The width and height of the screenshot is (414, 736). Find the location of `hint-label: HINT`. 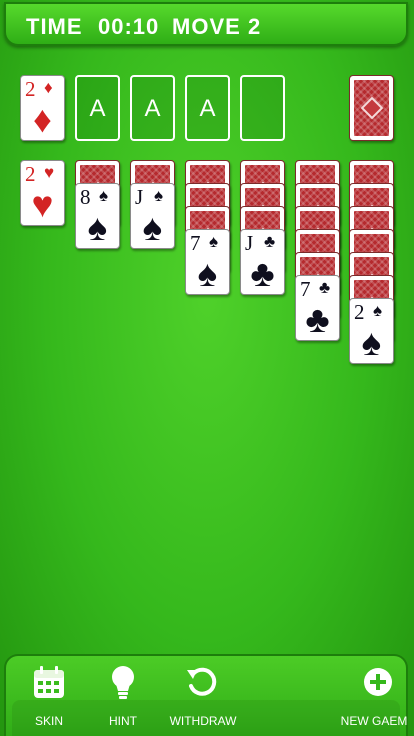

hint-label: HINT is located at coordinates (123, 721).